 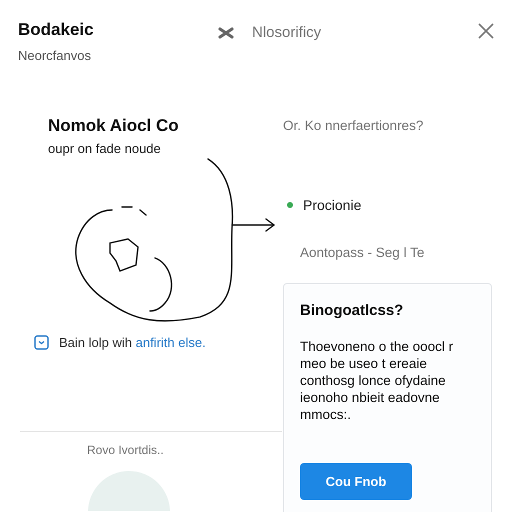 I want to click on question-text: Or. Ko nnerfaertionres?, so click(x=353, y=125).